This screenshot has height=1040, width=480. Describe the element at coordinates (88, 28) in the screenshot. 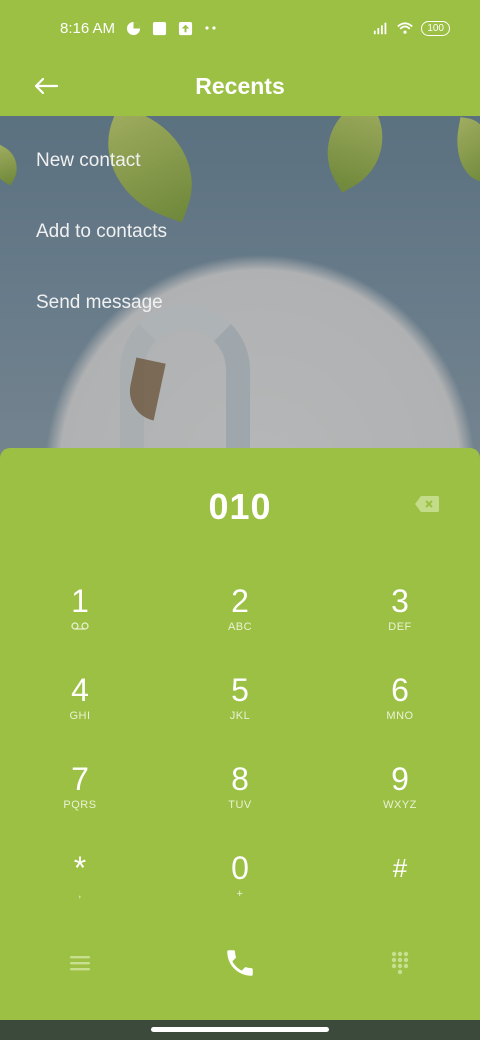

I see `status-time: 8:16 AM` at that location.